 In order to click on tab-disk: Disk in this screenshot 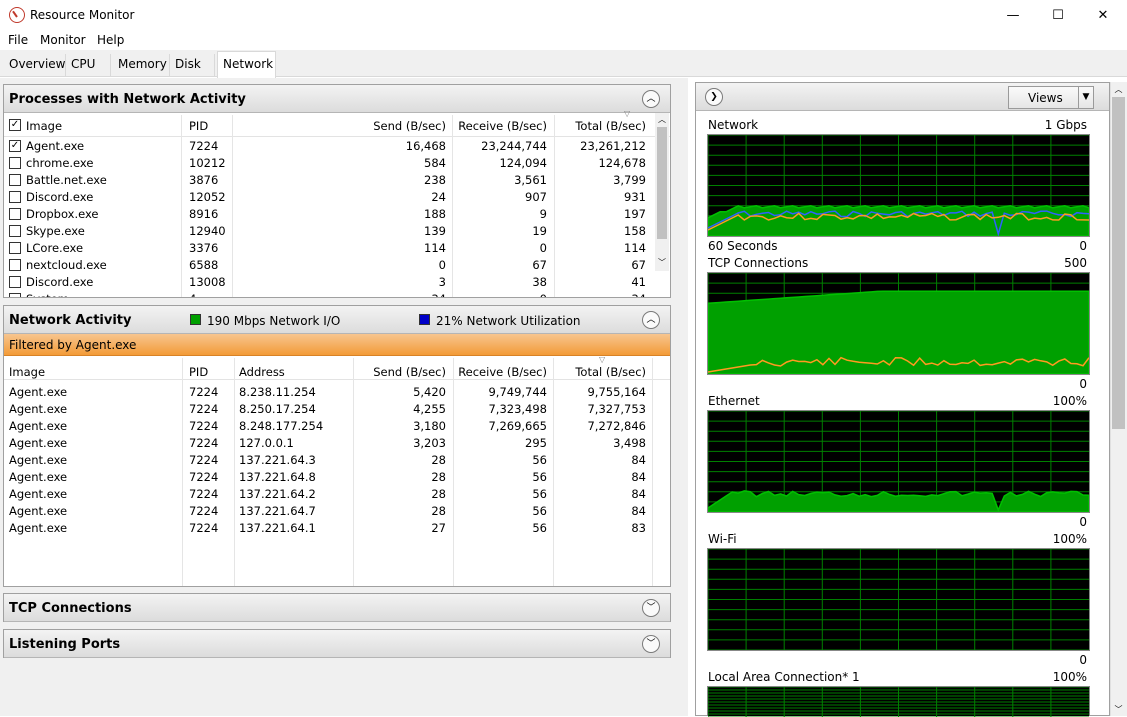, I will do `click(192, 65)`.